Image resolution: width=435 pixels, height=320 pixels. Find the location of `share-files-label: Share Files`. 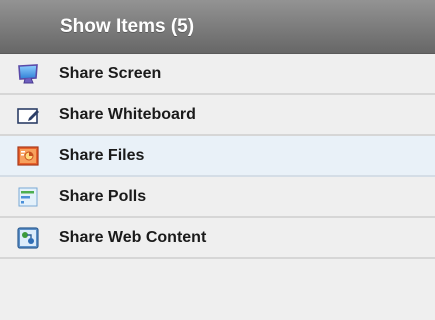

share-files-label: Share Files is located at coordinates (102, 155).